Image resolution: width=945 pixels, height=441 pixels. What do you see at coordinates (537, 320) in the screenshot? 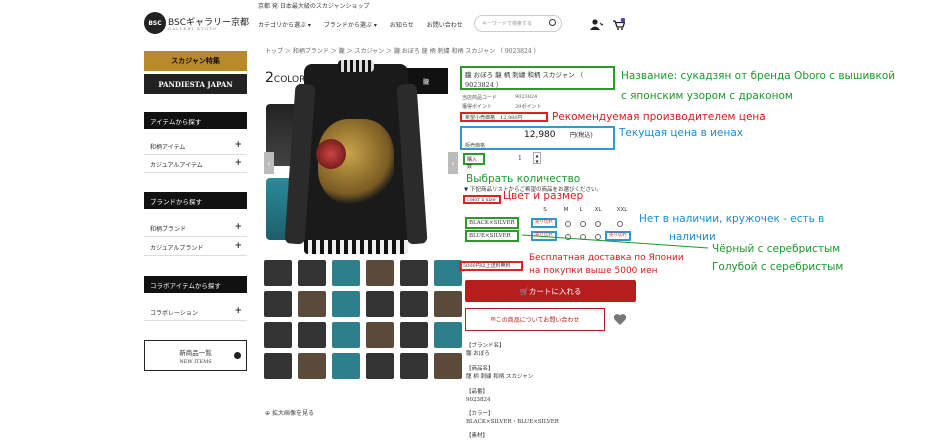
I see `contact-button-label: この商品についてお問い合わせ` at bounding box center [537, 320].